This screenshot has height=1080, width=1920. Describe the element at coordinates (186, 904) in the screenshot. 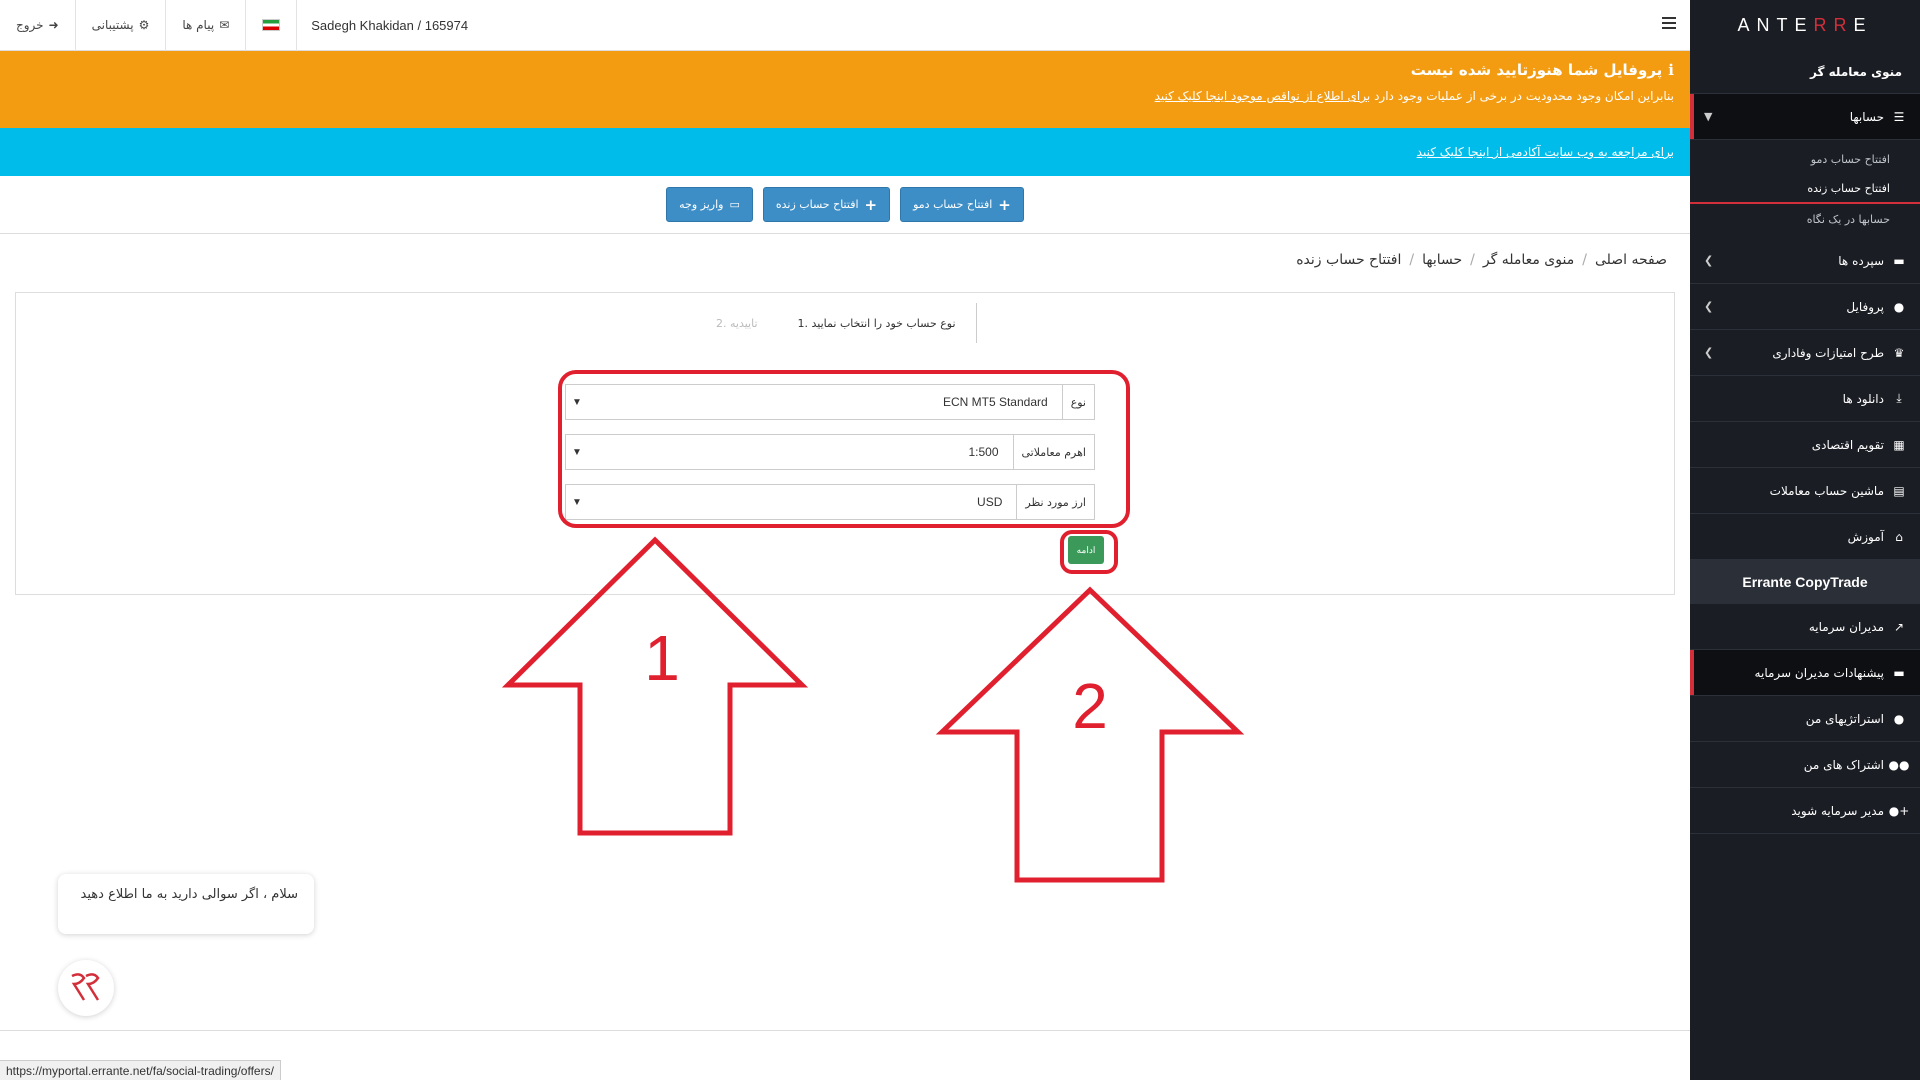

I see `chat-bubble: سلام ، اگر سوالی دارید به ما اطلاع دهید` at that location.